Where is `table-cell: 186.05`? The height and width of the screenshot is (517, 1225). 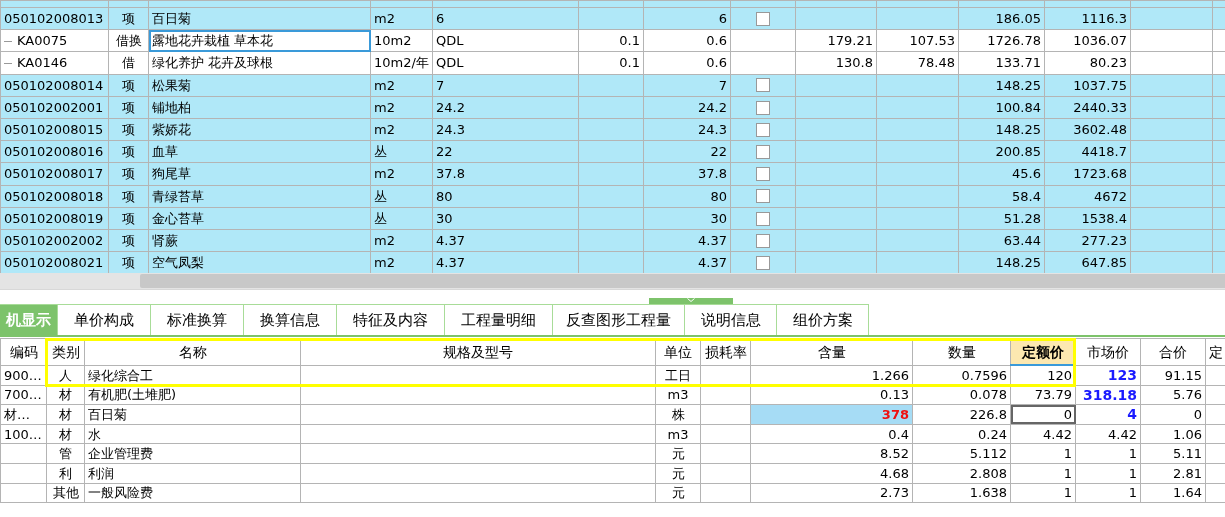
table-cell: 186.05 is located at coordinates (1018, 19).